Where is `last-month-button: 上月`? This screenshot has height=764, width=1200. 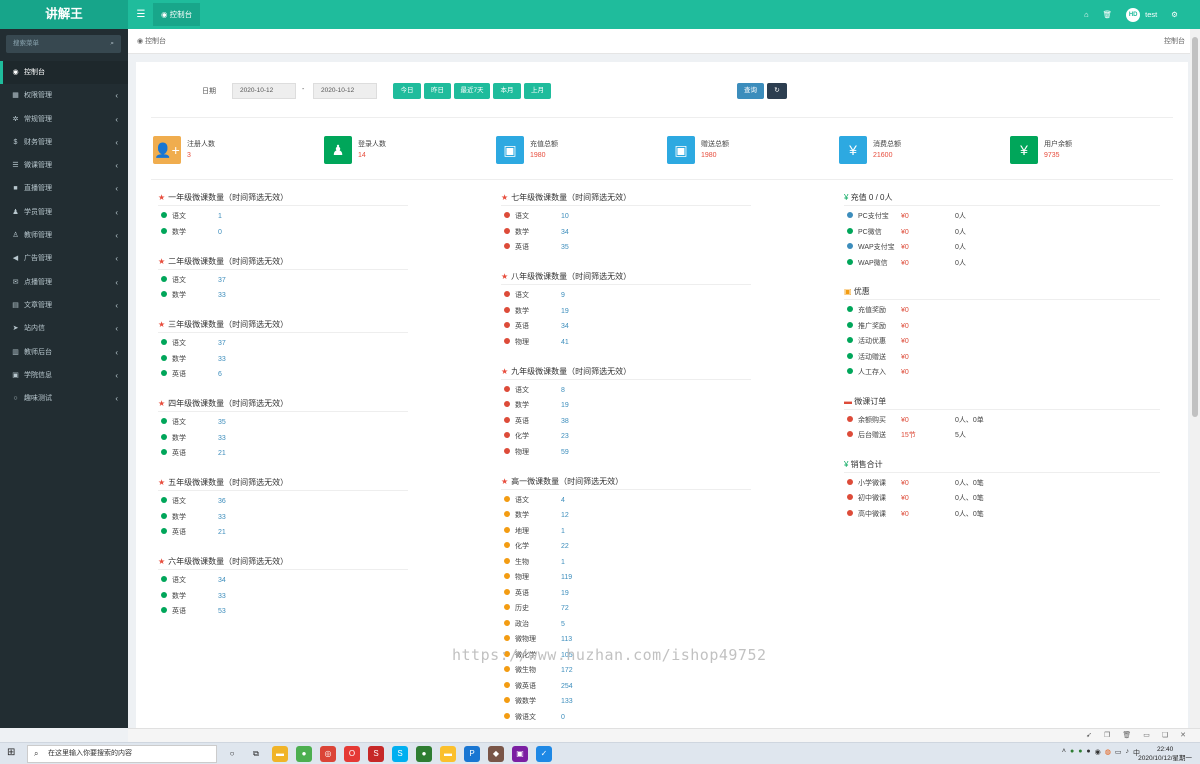
last-month-button: 上月 is located at coordinates (537, 91).